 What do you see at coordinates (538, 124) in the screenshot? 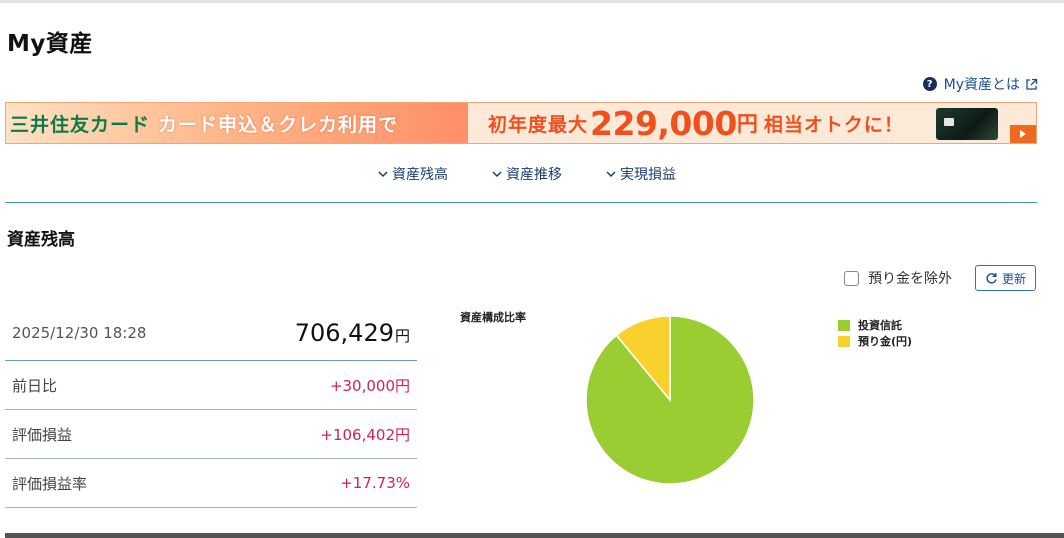
I see `banner-prefix: 初年度最大` at bounding box center [538, 124].